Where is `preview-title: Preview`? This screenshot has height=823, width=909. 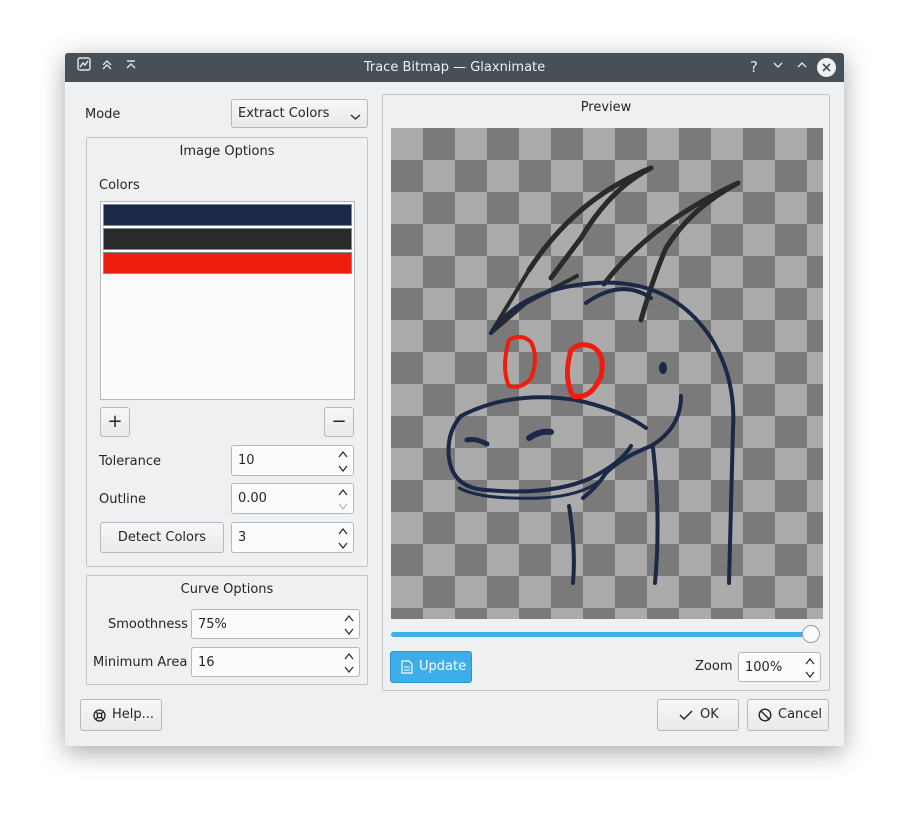
preview-title: Preview is located at coordinates (606, 107).